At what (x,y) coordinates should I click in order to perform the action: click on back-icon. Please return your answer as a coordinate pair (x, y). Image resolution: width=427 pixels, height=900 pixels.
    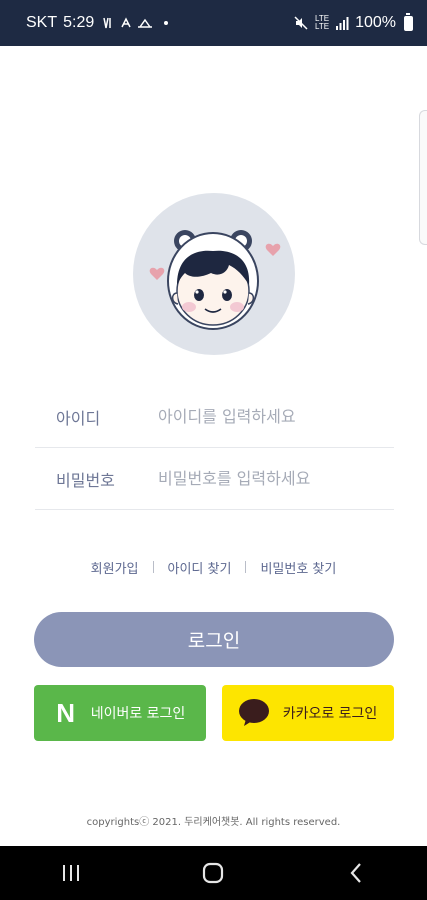
    Looking at the image, I should click on (355, 873).